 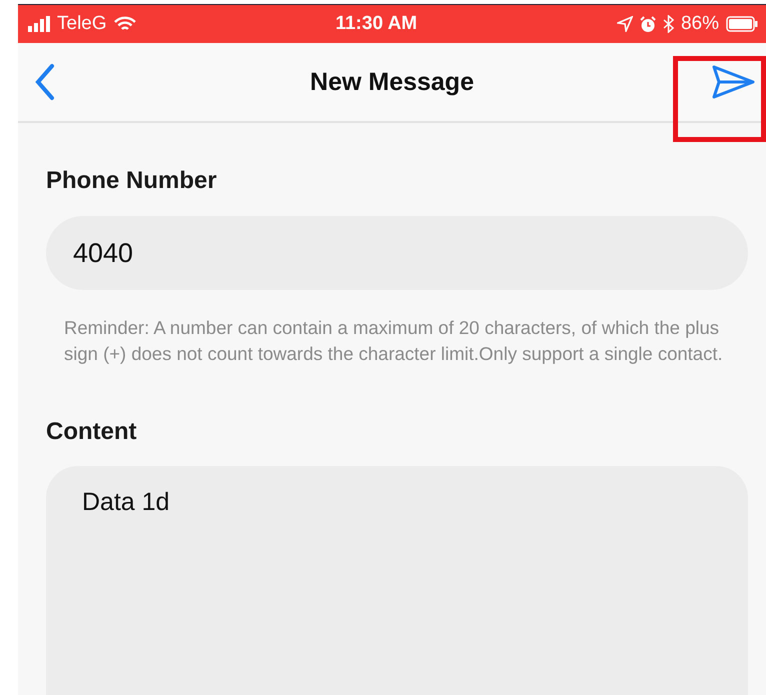 What do you see at coordinates (92, 432) in the screenshot?
I see `field-label: Content` at bounding box center [92, 432].